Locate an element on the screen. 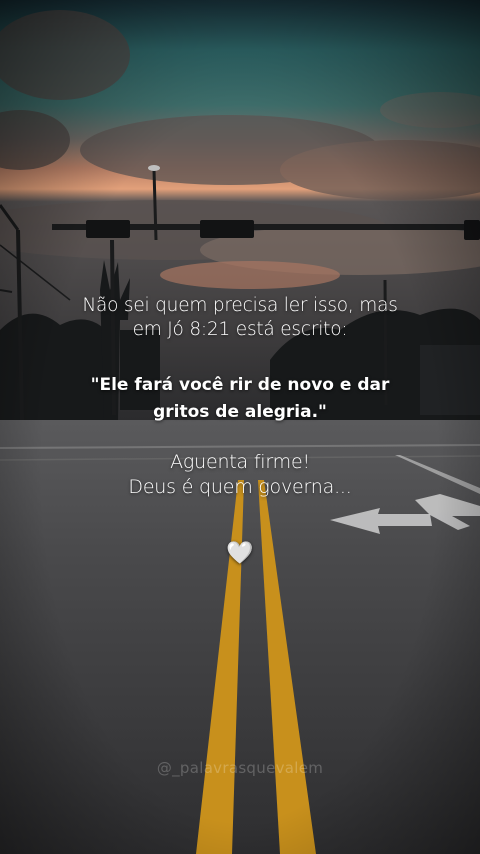  intro-line: em Jó 8:21 está escrito: is located at coordinates (240, 329).